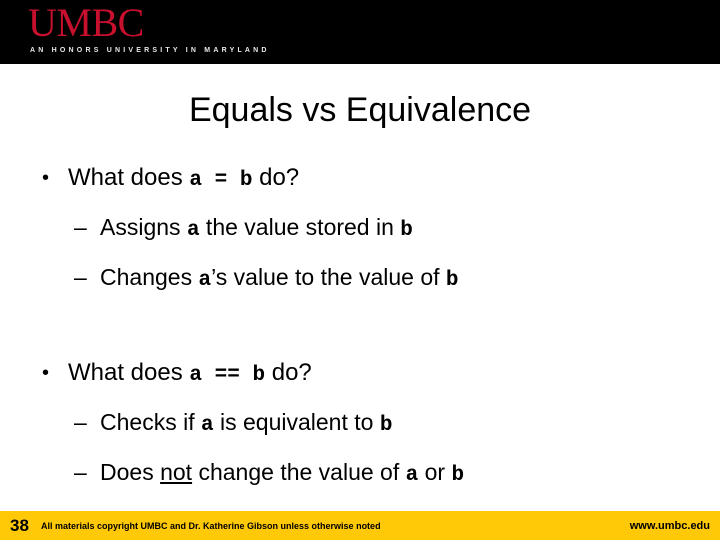 The height and width of the screenshot is (540, 720). I want to click on code-token: ==, so click(227, 375).